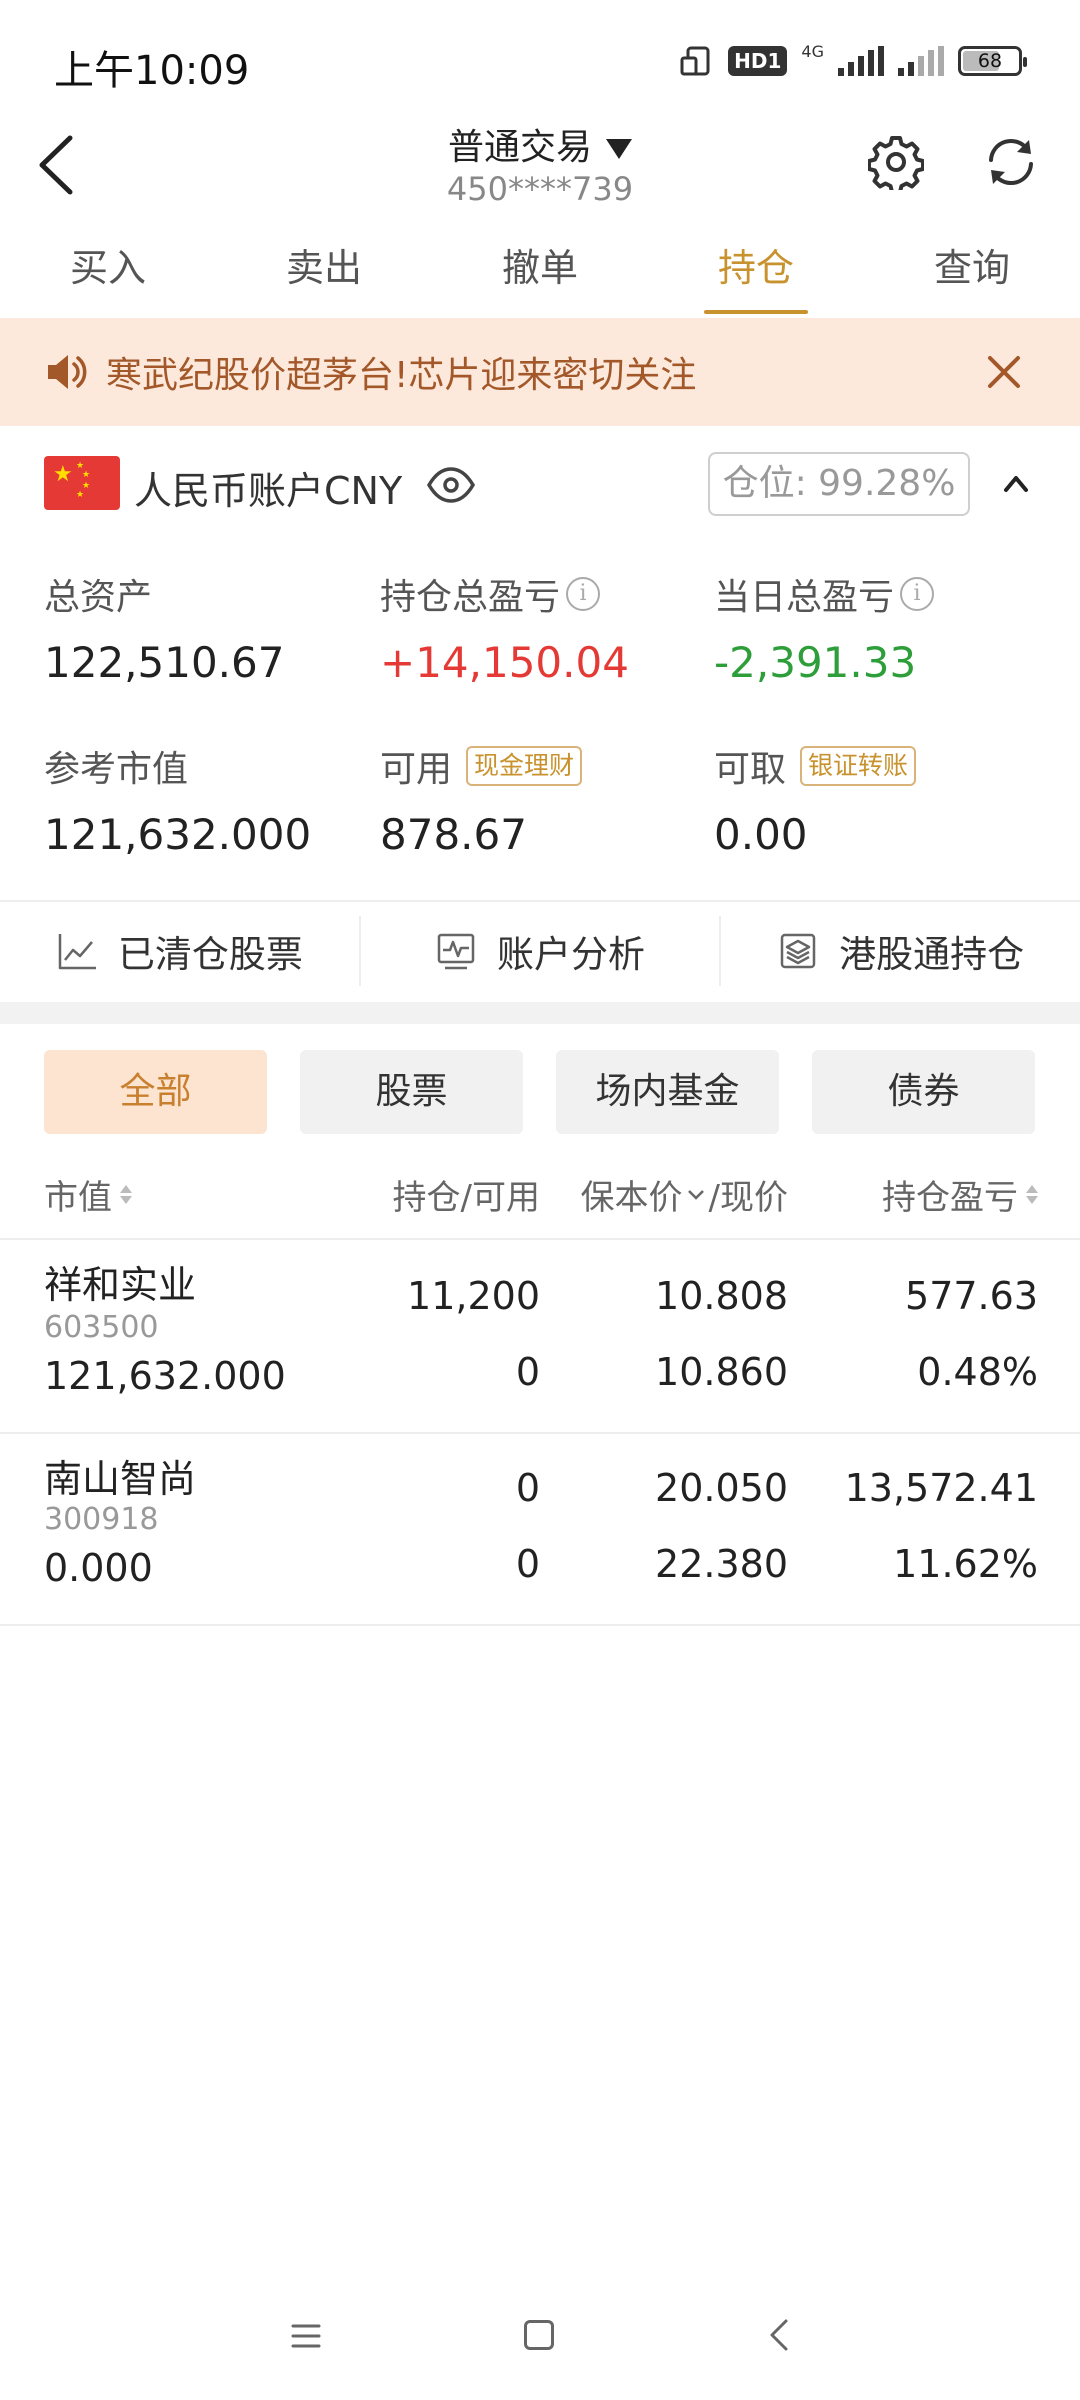 Image resolution: width=1080 pixels, height=2400 pixels. Describe the element at coordinates (972, 273) in the screenshot. I see `tab-query: 查询` at that location.